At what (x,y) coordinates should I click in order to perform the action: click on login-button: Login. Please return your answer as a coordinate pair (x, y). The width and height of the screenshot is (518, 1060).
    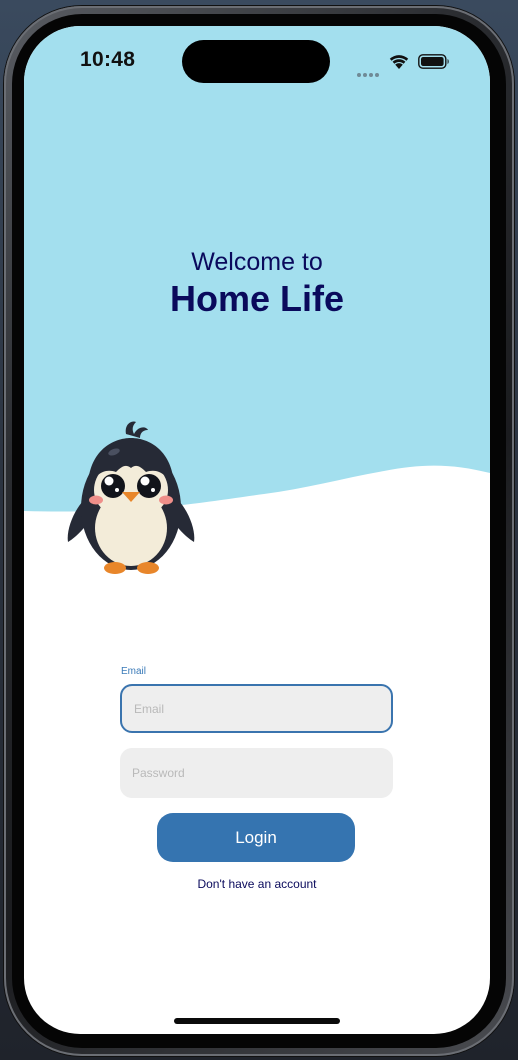
    Looking at the image, I should click on (256, 837).